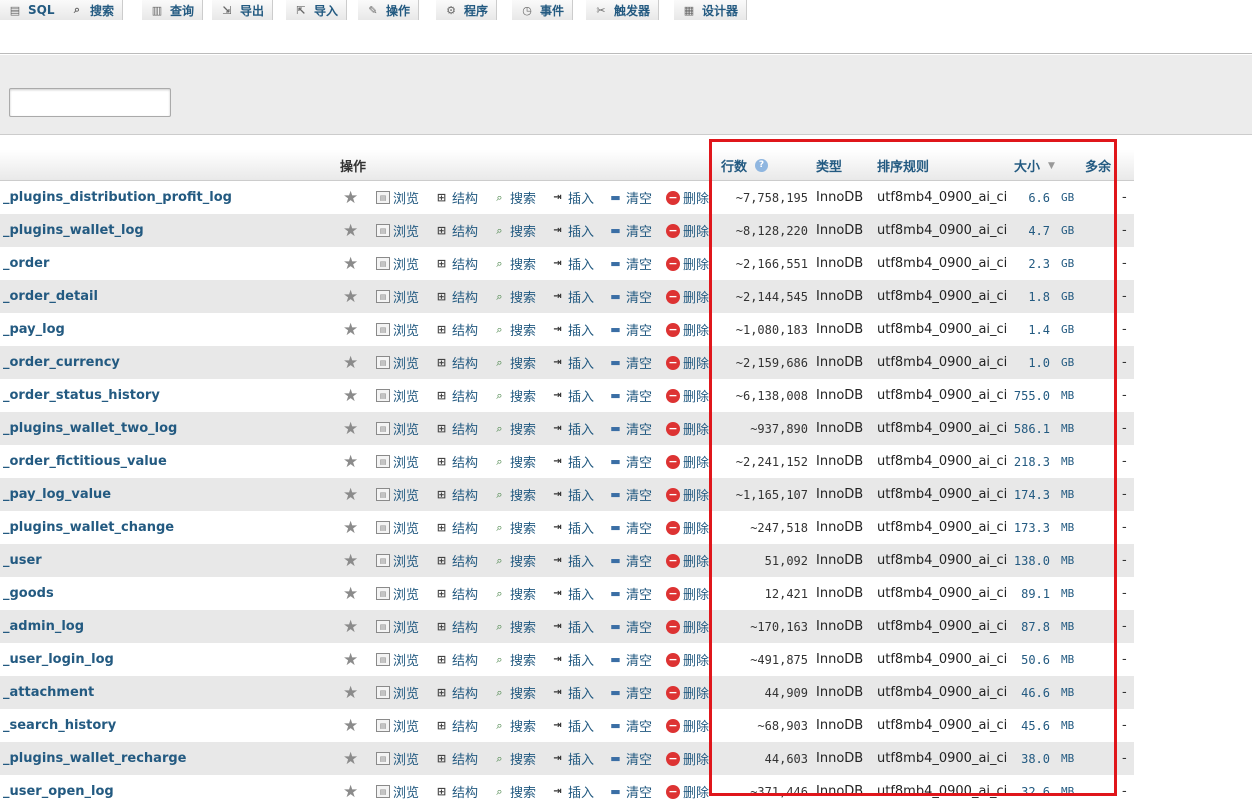 The width and height of the screenshot is (1252, 799). I want to click on size-value: 218.3, so click(1030, 461).